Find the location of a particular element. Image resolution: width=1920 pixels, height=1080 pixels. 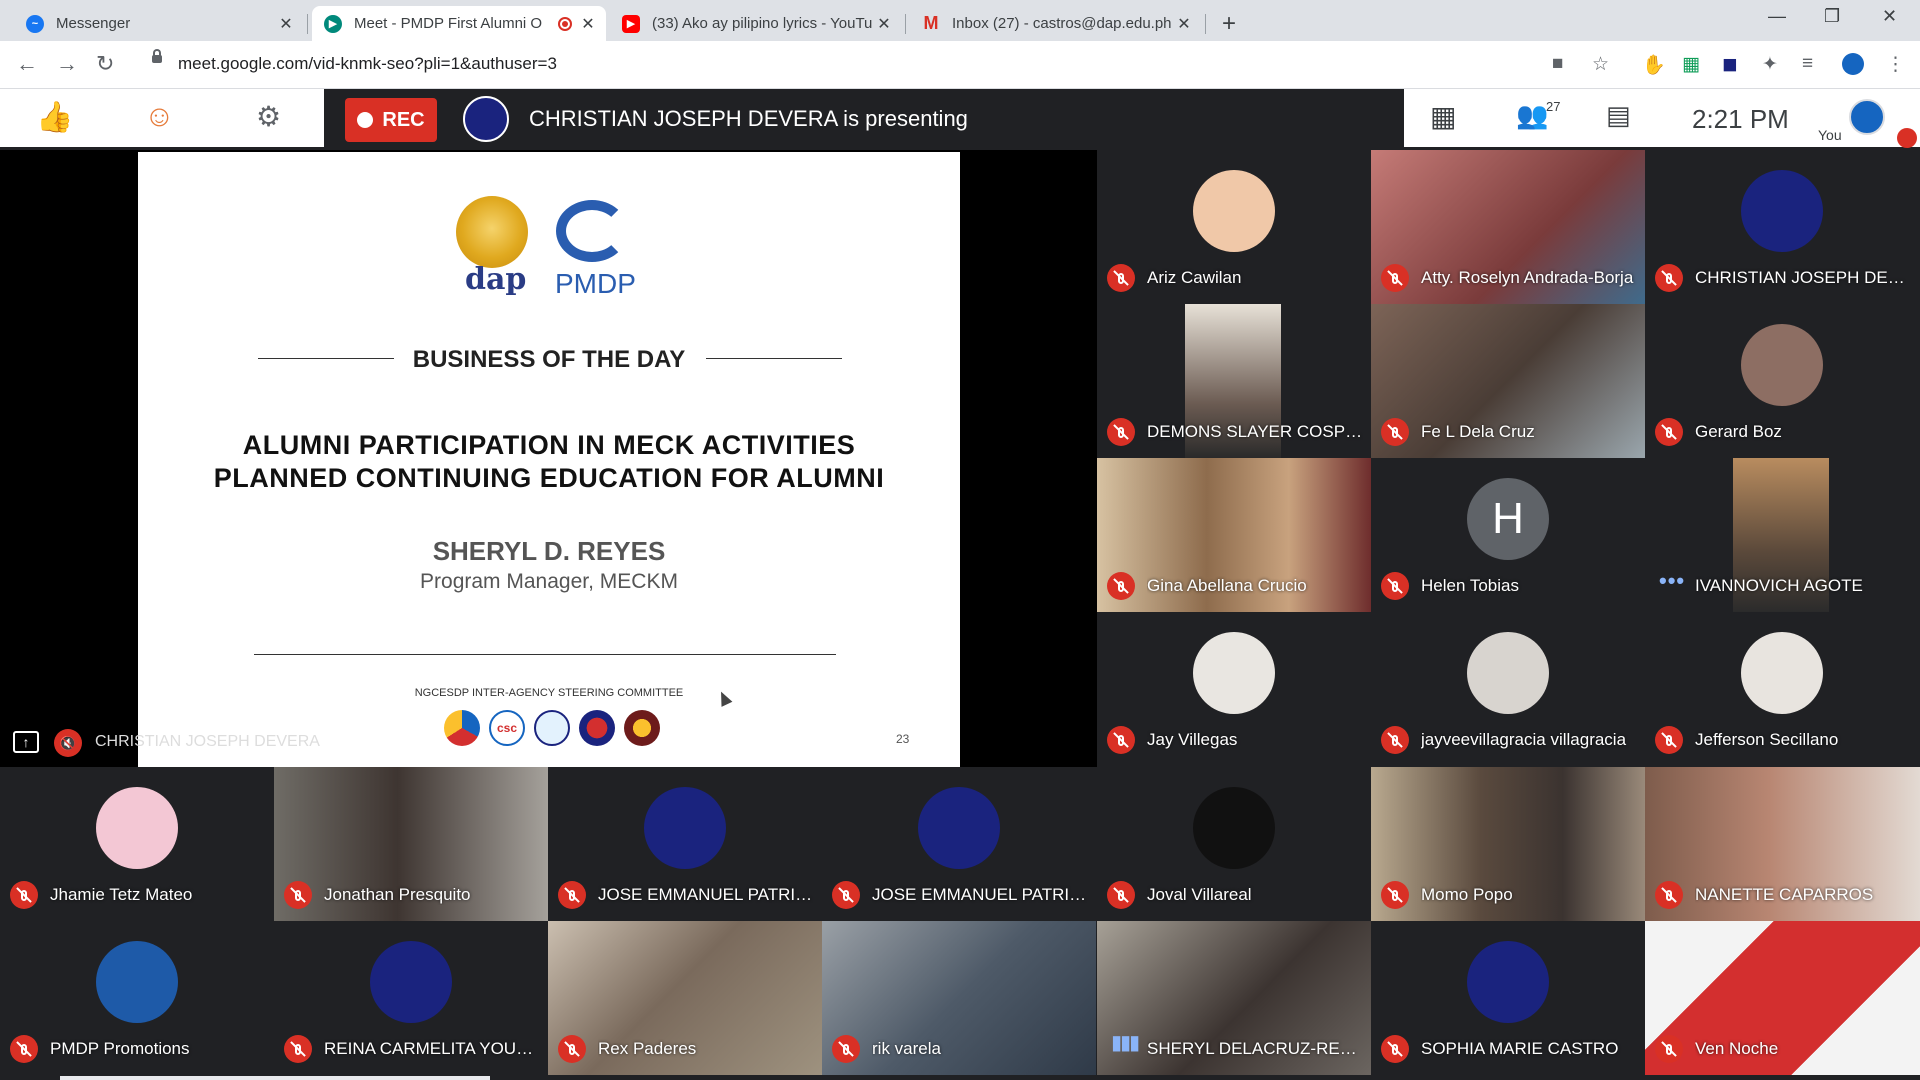

participant-tile: rik varela is located at coordinates (959, 998).